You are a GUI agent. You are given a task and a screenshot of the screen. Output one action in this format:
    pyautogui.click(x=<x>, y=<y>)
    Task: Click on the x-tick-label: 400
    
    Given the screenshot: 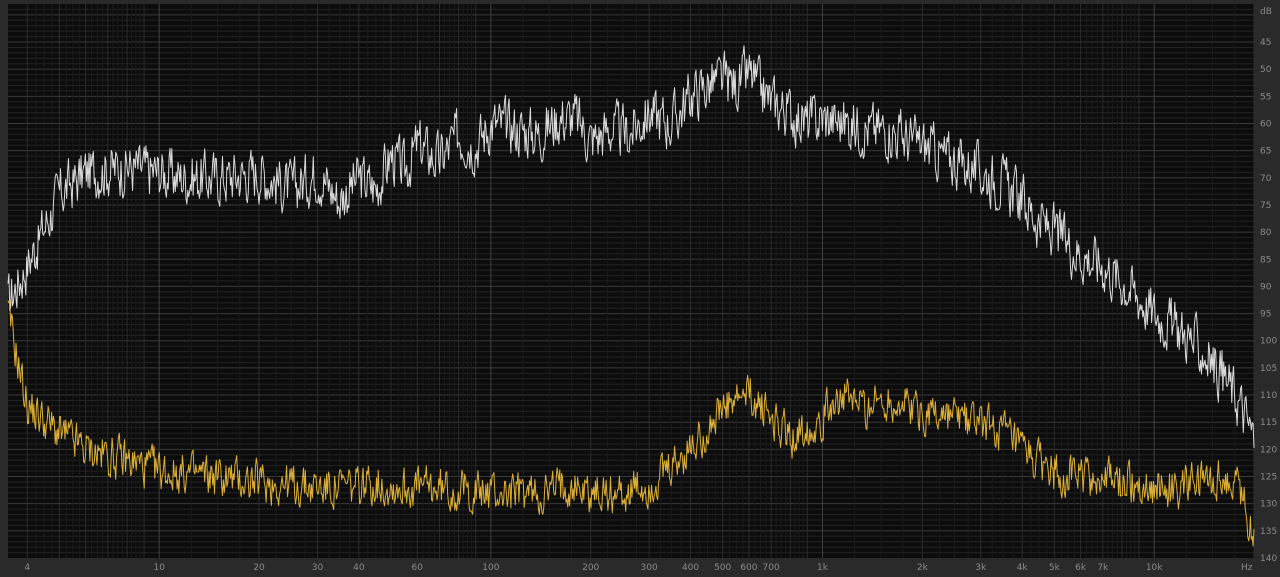 What is the action you would take?
    pyautogui.click(x=690, y=568)
    